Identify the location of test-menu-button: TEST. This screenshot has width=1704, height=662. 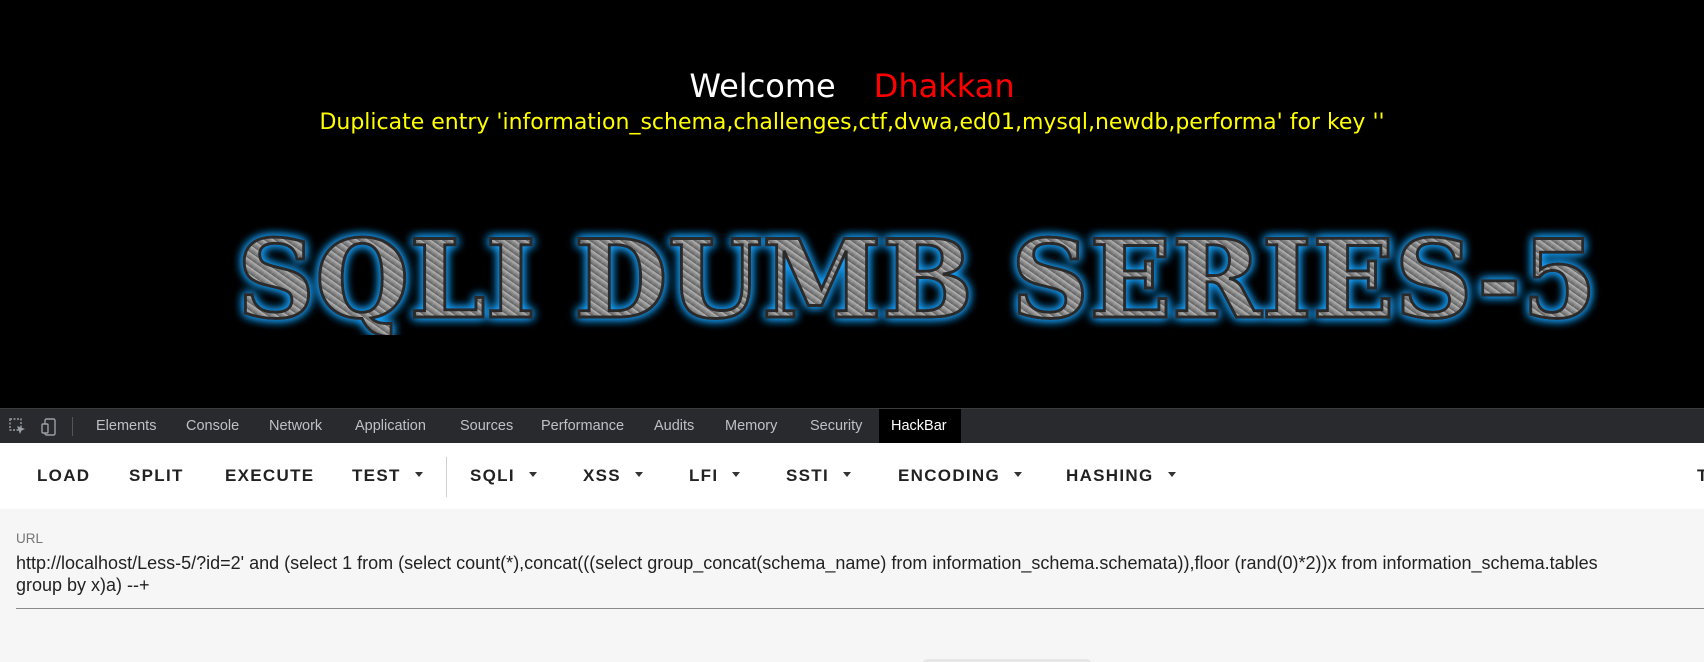
(387, 476).